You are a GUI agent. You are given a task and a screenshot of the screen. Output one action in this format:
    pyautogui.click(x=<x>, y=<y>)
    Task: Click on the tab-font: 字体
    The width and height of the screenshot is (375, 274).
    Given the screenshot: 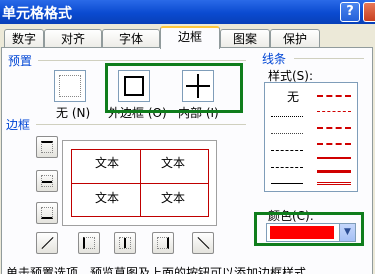 What is the action you would take?
    pyautogui.click(x=131, y=38)
    